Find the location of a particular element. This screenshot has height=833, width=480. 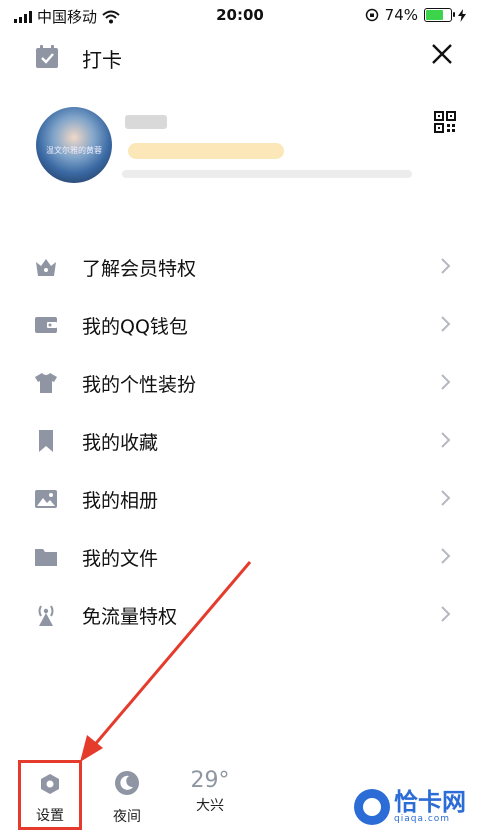

status-right: 74% is located at coordinates (415, 15).